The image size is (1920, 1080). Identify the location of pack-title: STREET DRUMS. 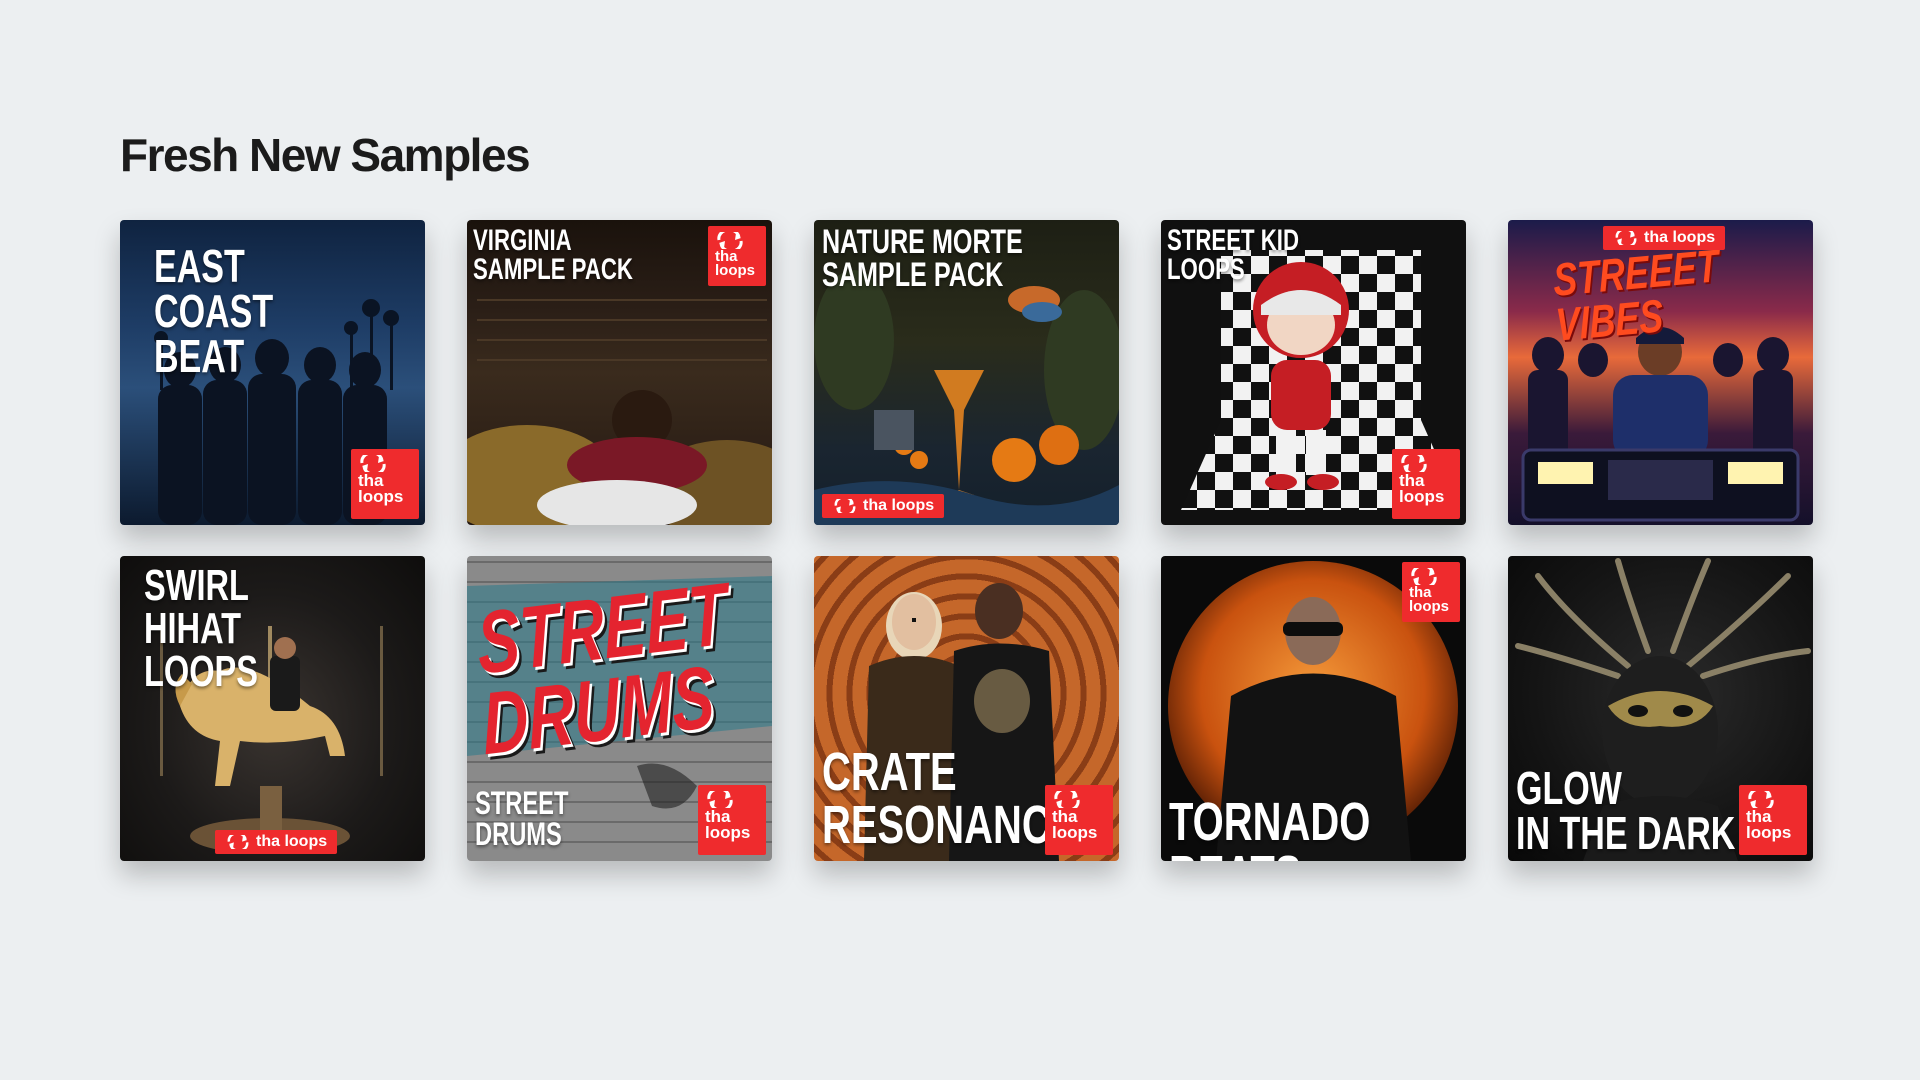
(522, 819).